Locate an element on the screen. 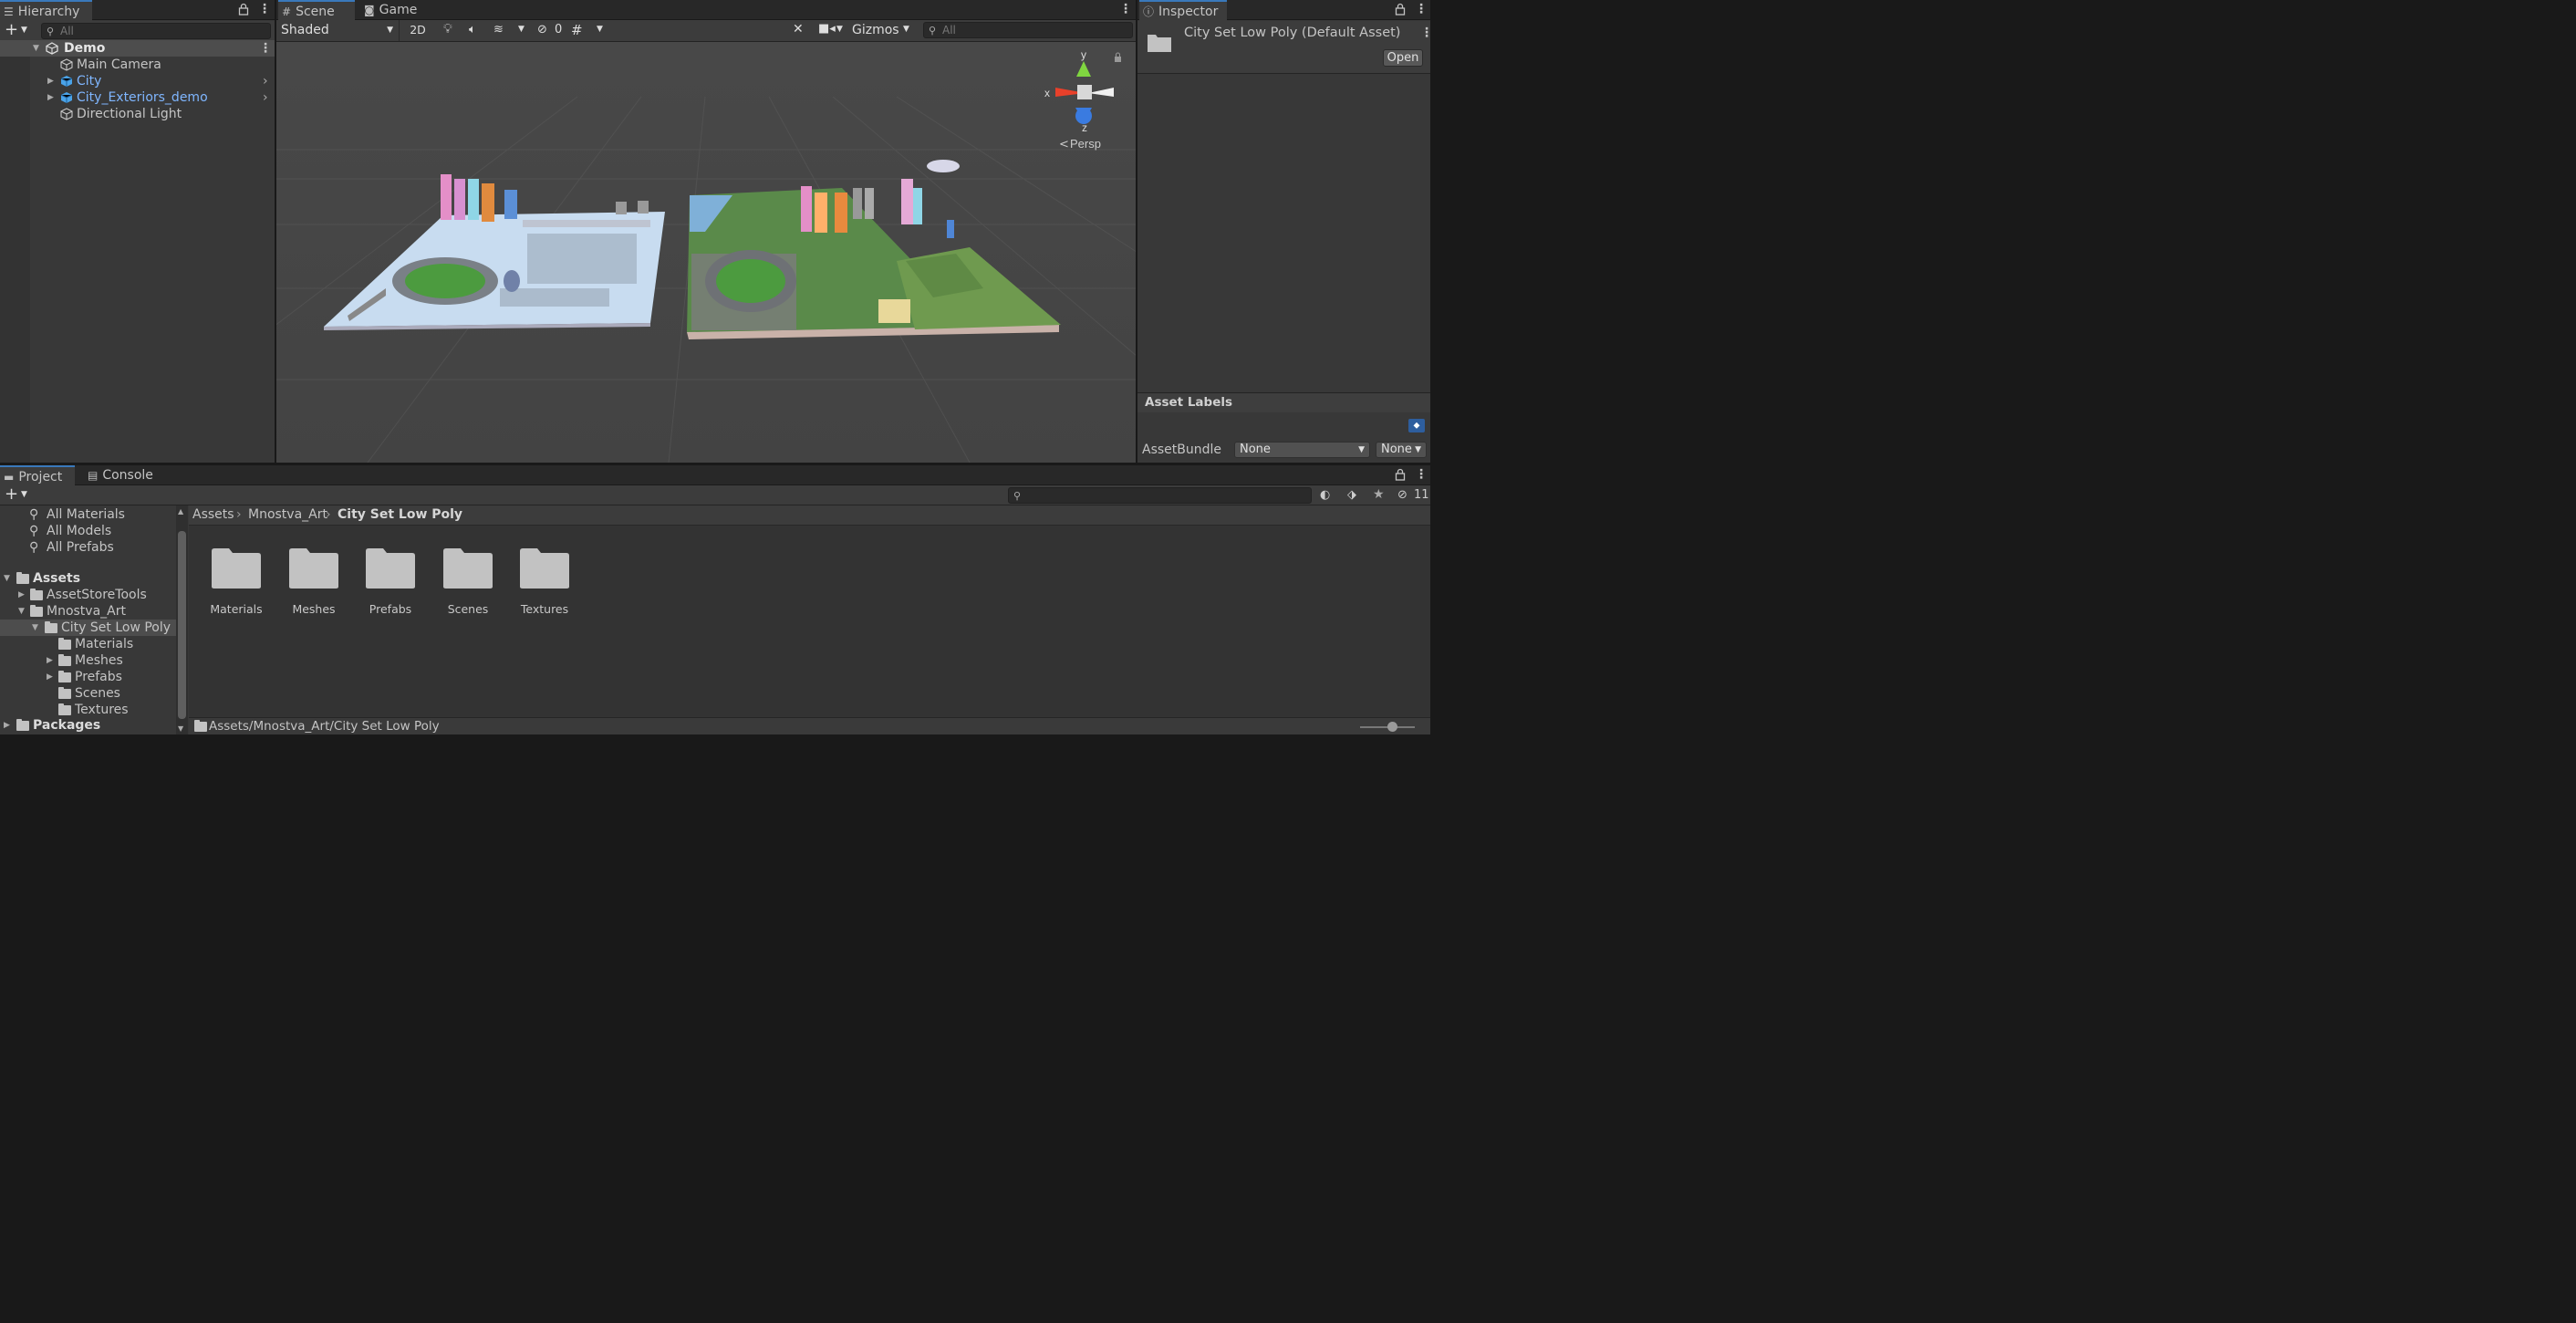 This screenshot has width=2576, height=1323. scene-viewport: y x z Persp < is located at coordinates (706, 253).